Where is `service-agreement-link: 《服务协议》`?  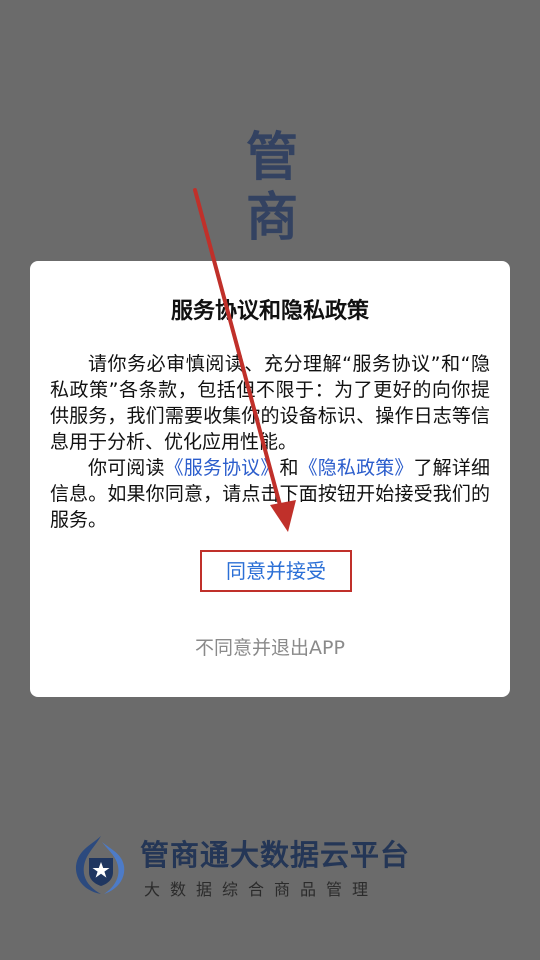 service-agreement-link: 《服务协议》 is located at coordinates (222, 468).